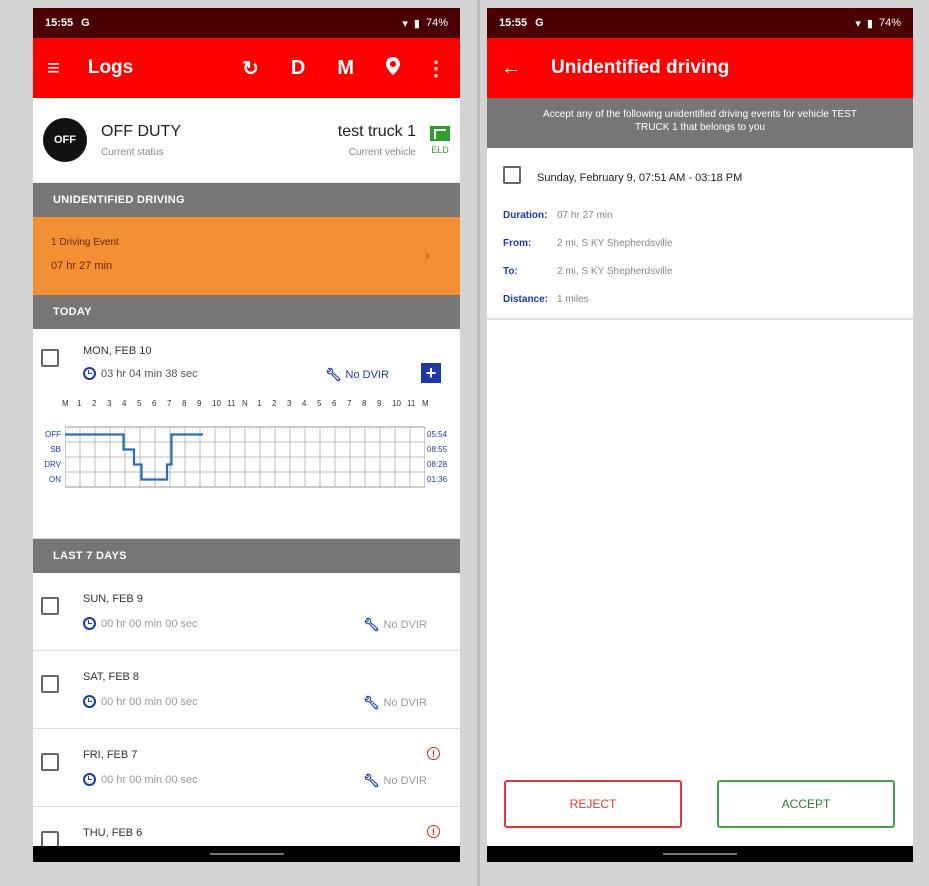 The width and height of the screenshot is (929, 886). What do you see at coordinates (140, 373) in the screenshot?
I see `today-duration: 03 hr 04 min 38 sec` at bounding box center [140, 373].